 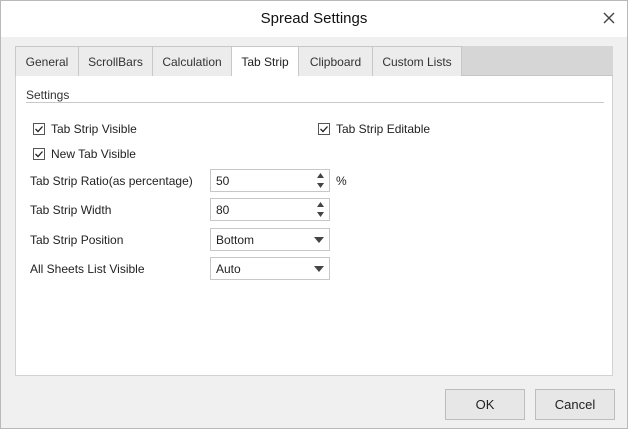 I want to click on all-sheets-value: Auto, so click(x=228, y=269).